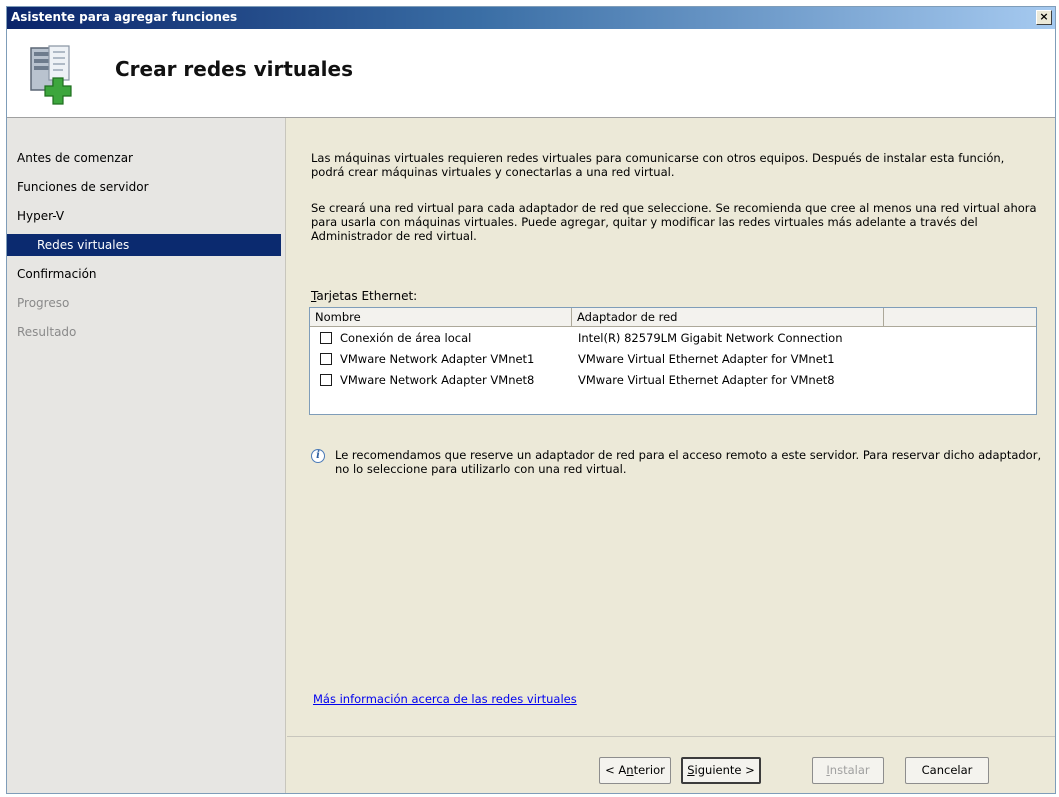 The image size is (1059, 797). What do you see at coordinates (437, 380) in the screenshot?
I see `adapter-name: VMware Network Adapter VMnet8` at bounding box center [437, 380].